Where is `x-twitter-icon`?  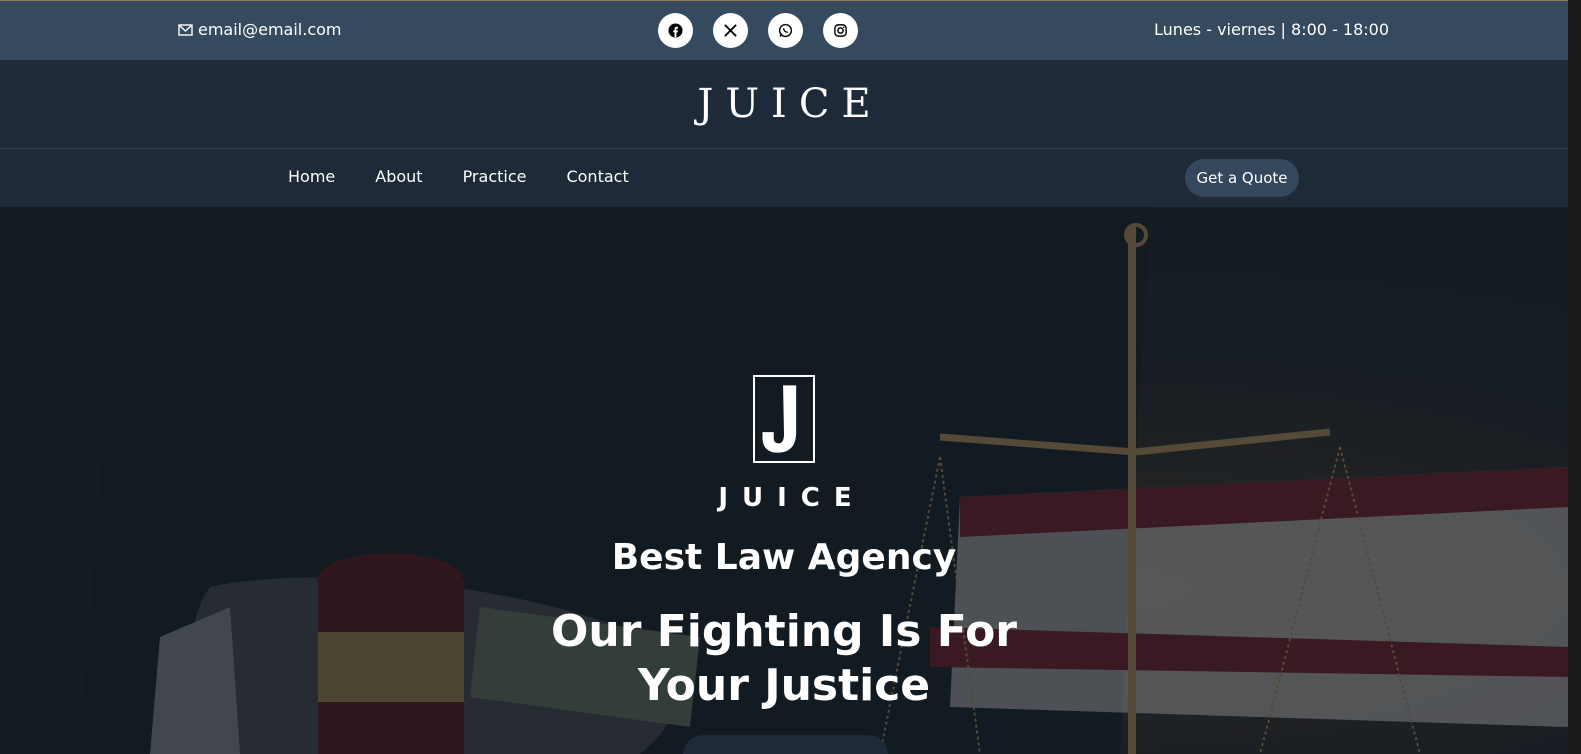
x-twitter-icon is located at coordinates (730, 30).